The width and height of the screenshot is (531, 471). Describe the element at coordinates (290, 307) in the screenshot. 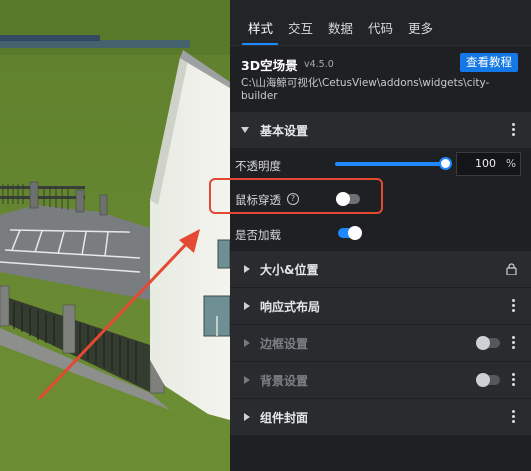

I see `section-title: 响应式布局` at that location.